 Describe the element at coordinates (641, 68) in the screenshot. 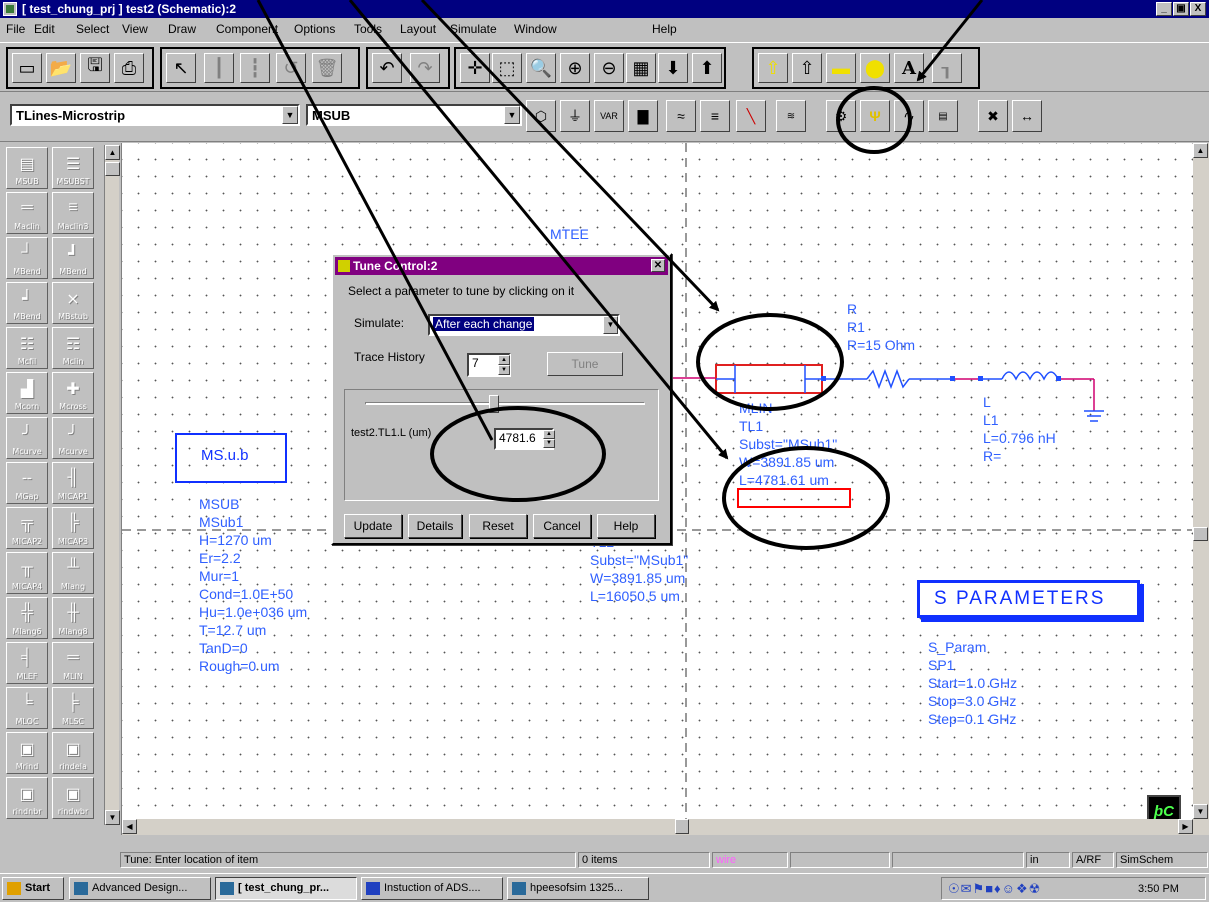

I see `view-all-icon: ▦` at that location.